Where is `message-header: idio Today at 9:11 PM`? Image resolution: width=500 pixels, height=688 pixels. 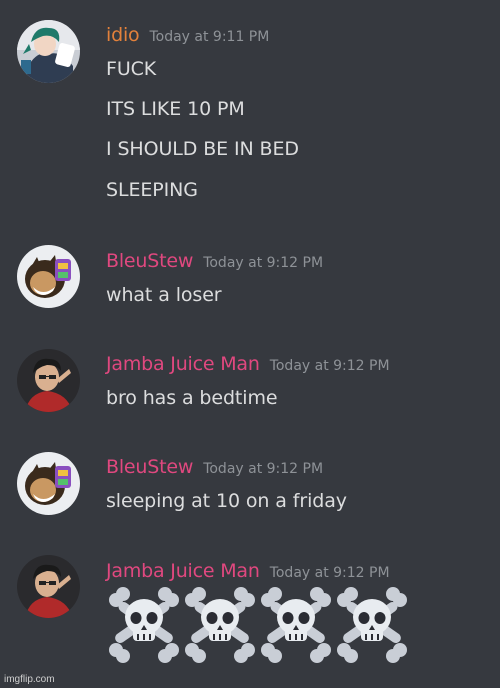
message-header: idio Today at 9:11 PM is located at coordinates (187, 35).